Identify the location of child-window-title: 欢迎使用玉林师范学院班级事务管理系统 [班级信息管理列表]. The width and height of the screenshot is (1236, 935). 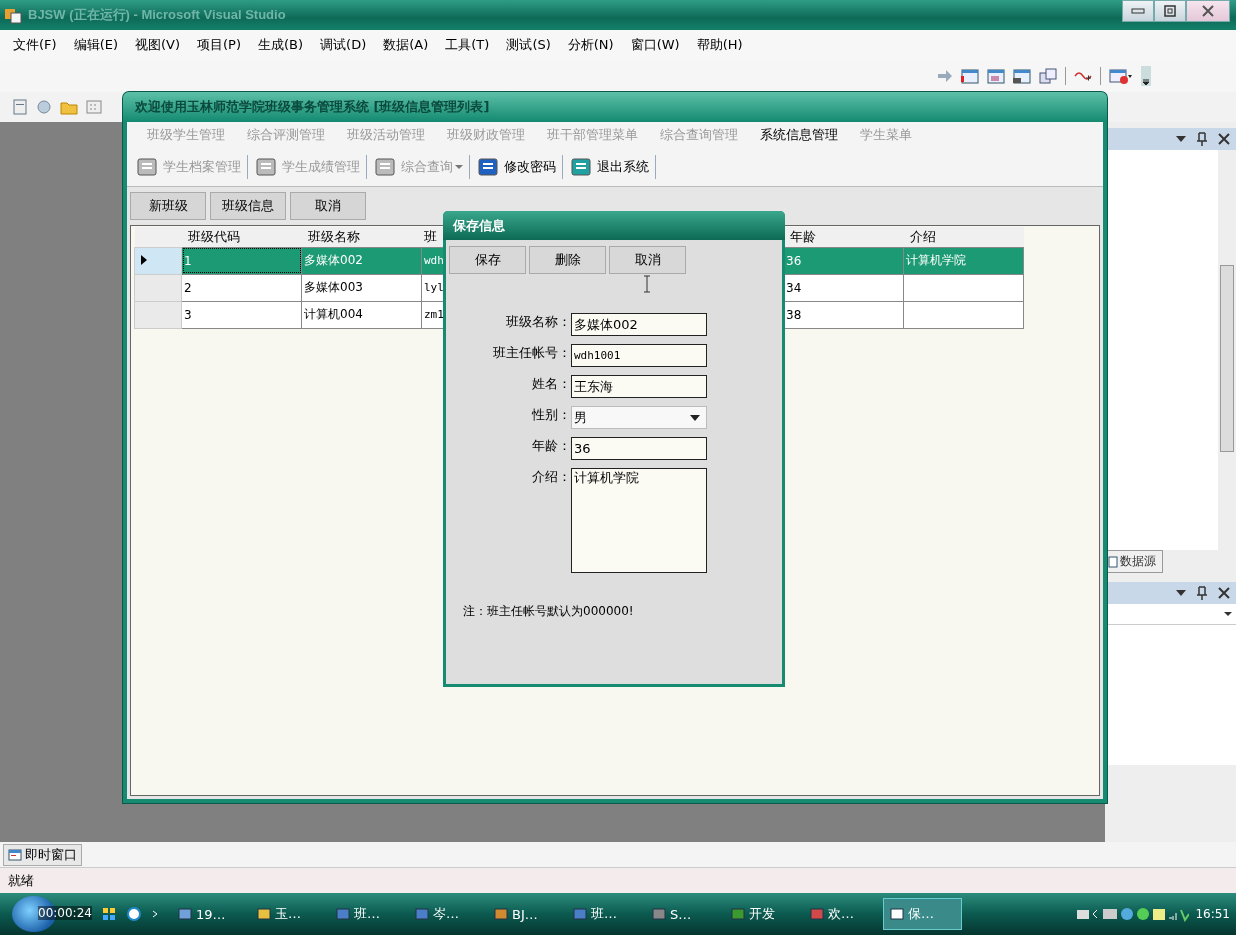
(312, 107).